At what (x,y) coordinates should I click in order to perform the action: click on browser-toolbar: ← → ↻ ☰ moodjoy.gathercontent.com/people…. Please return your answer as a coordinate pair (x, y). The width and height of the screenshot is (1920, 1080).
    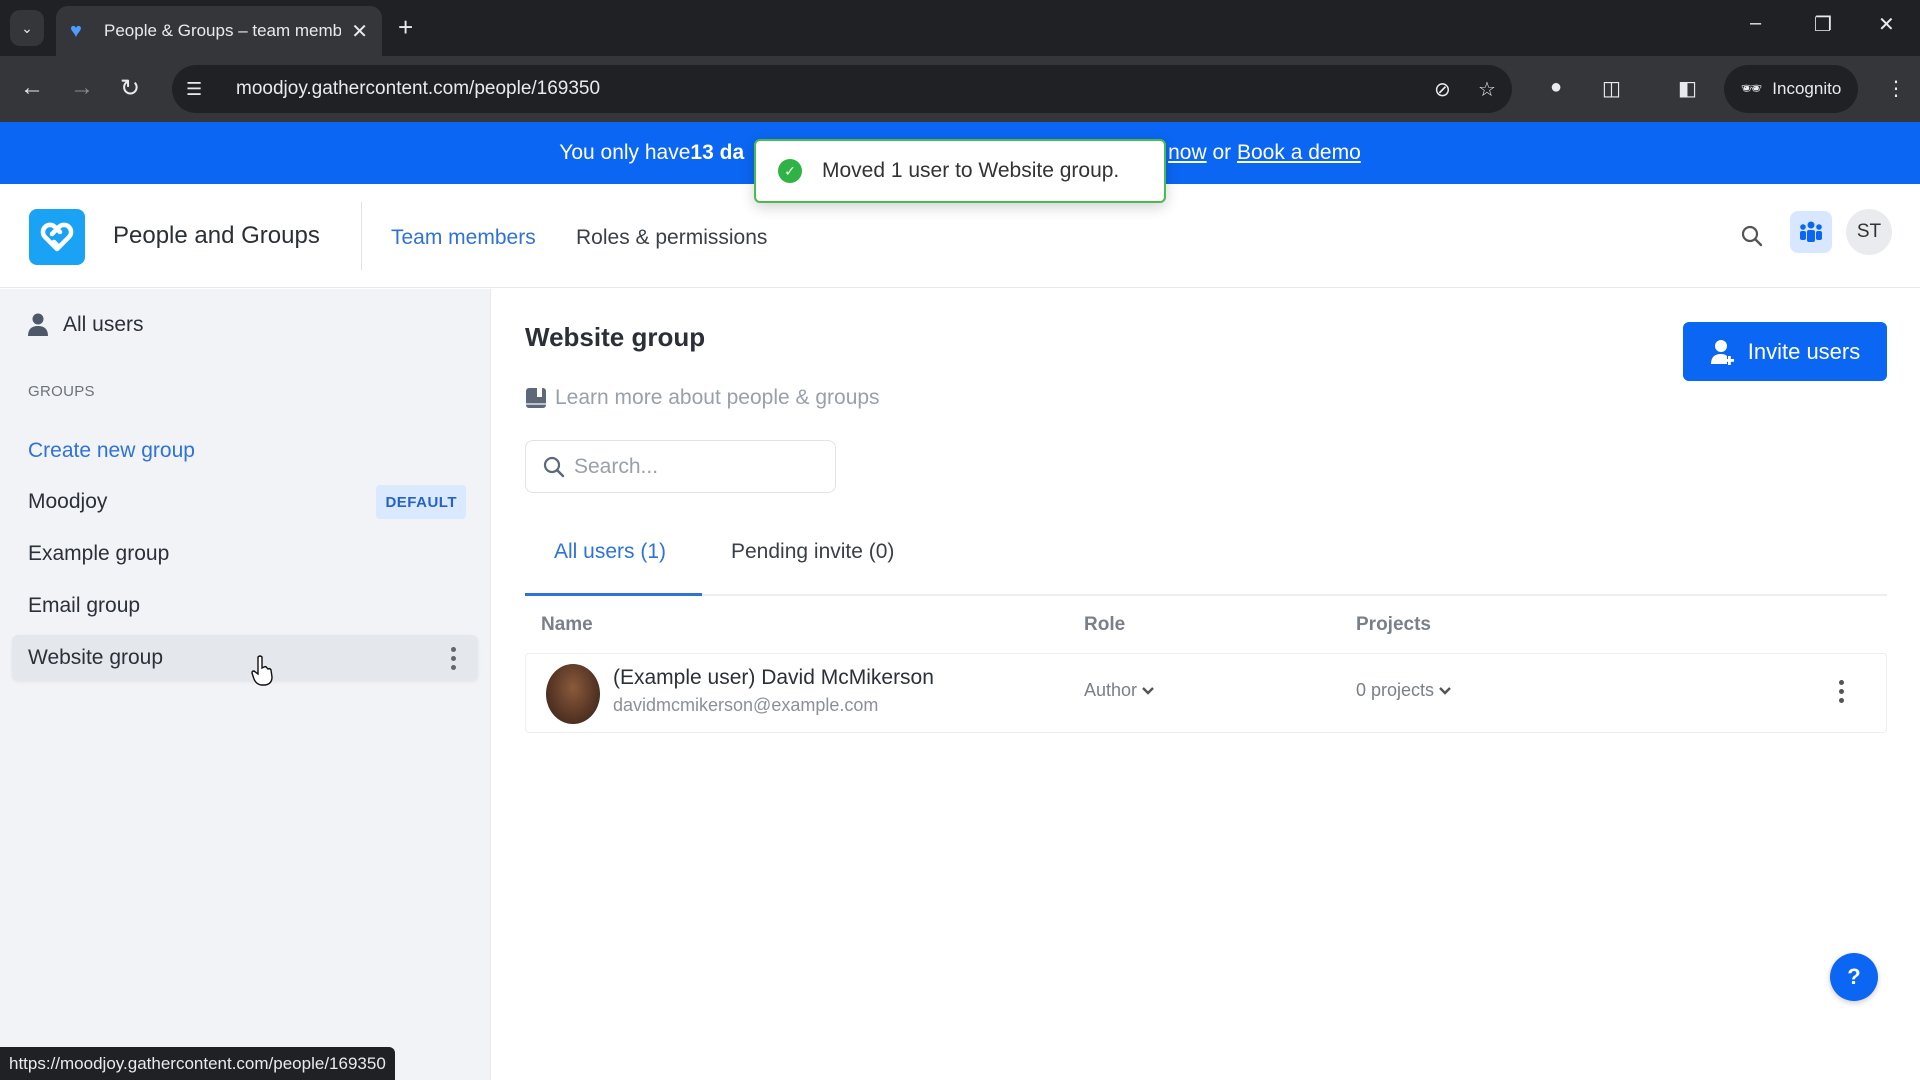
    Looking at the image, I should click on (960, 89).